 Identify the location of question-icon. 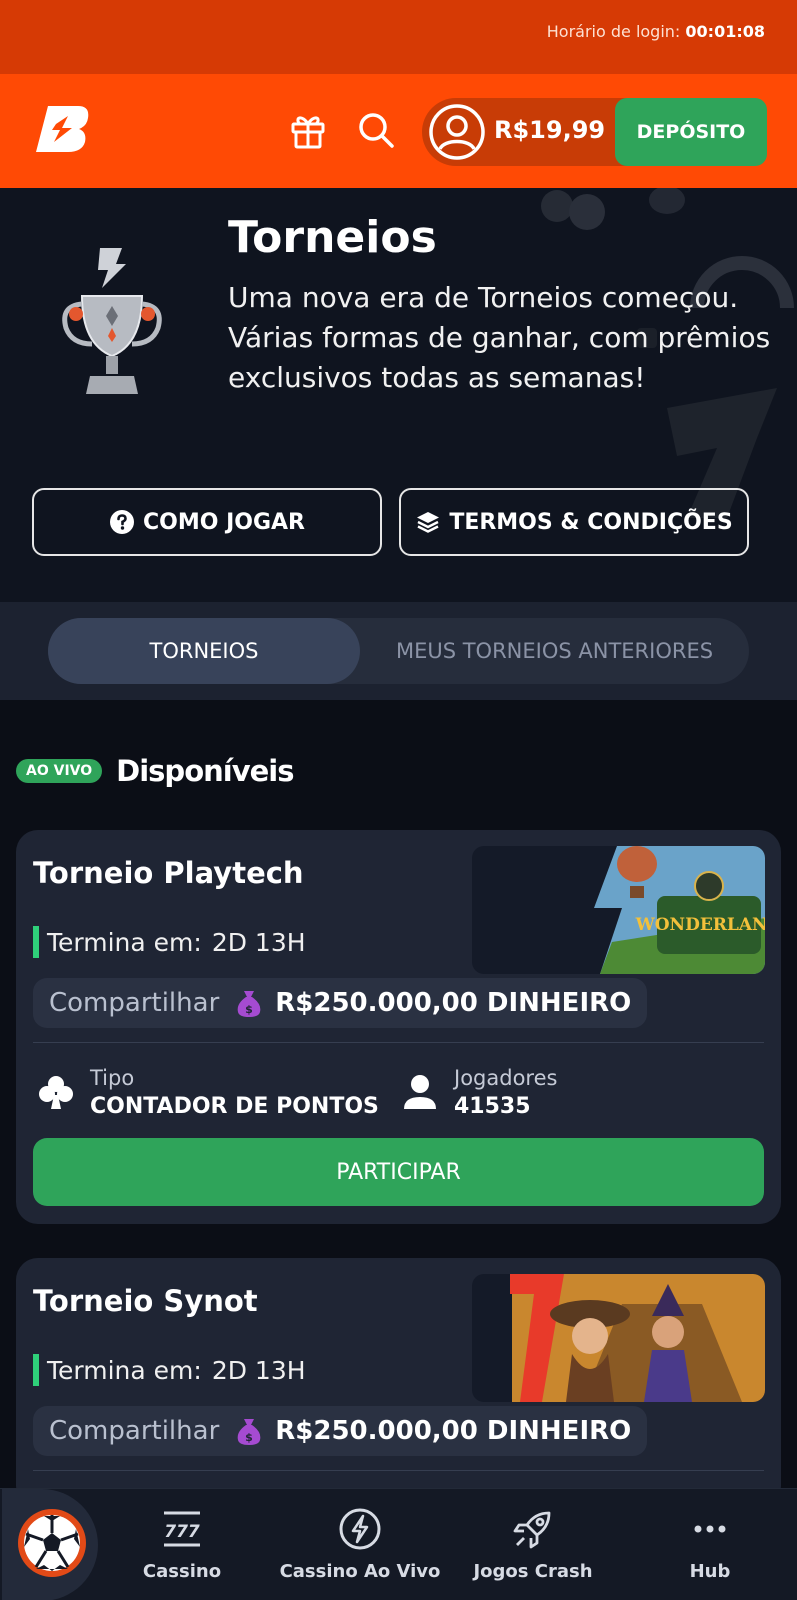
(121, 522).